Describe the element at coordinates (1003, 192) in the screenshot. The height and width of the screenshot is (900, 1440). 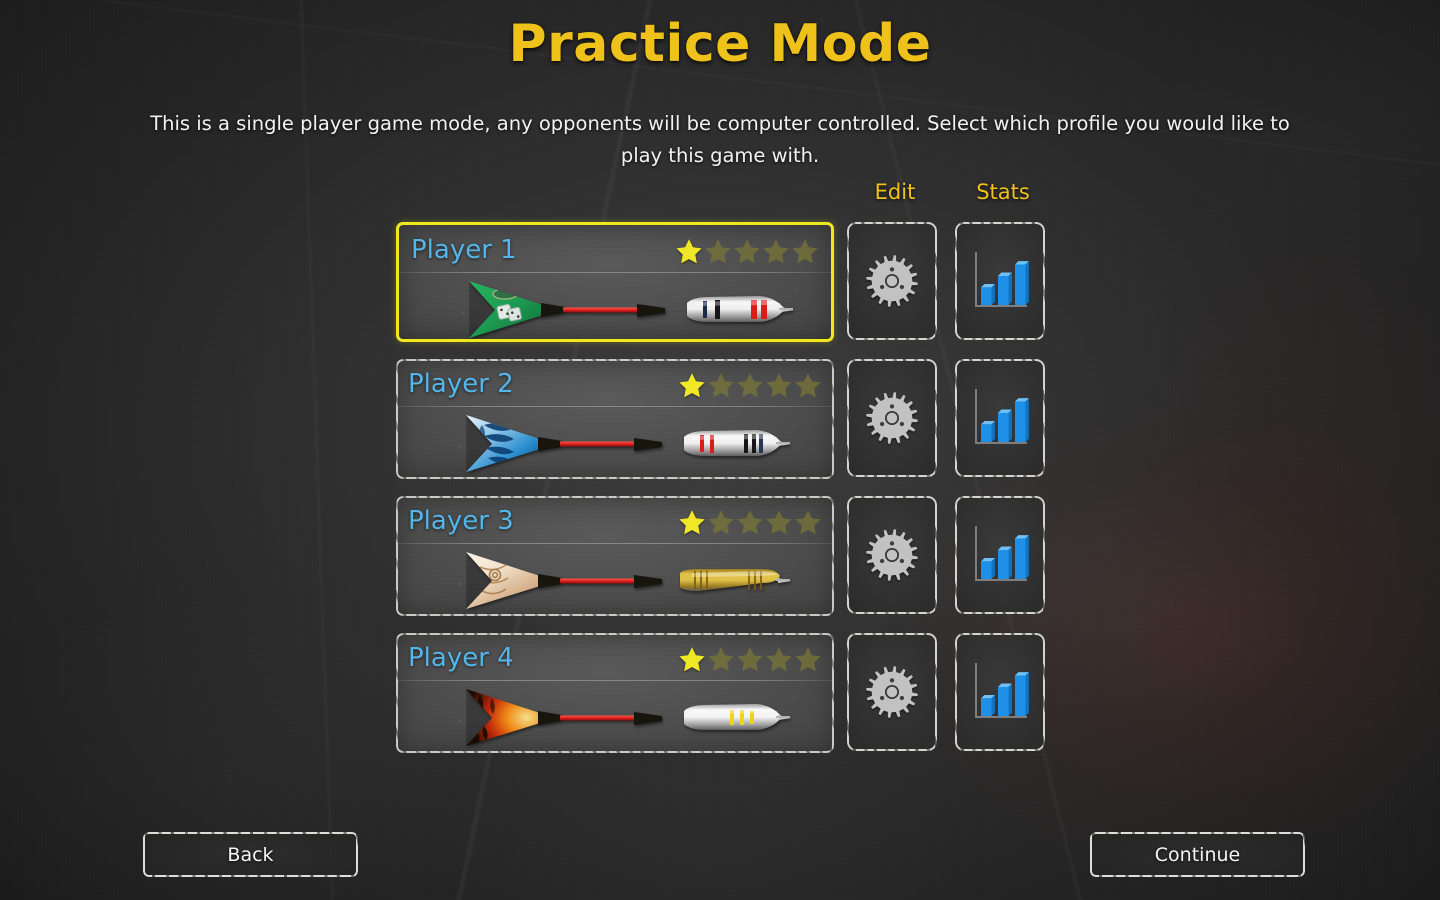
I see `column-header-stats: Stats` at that location.